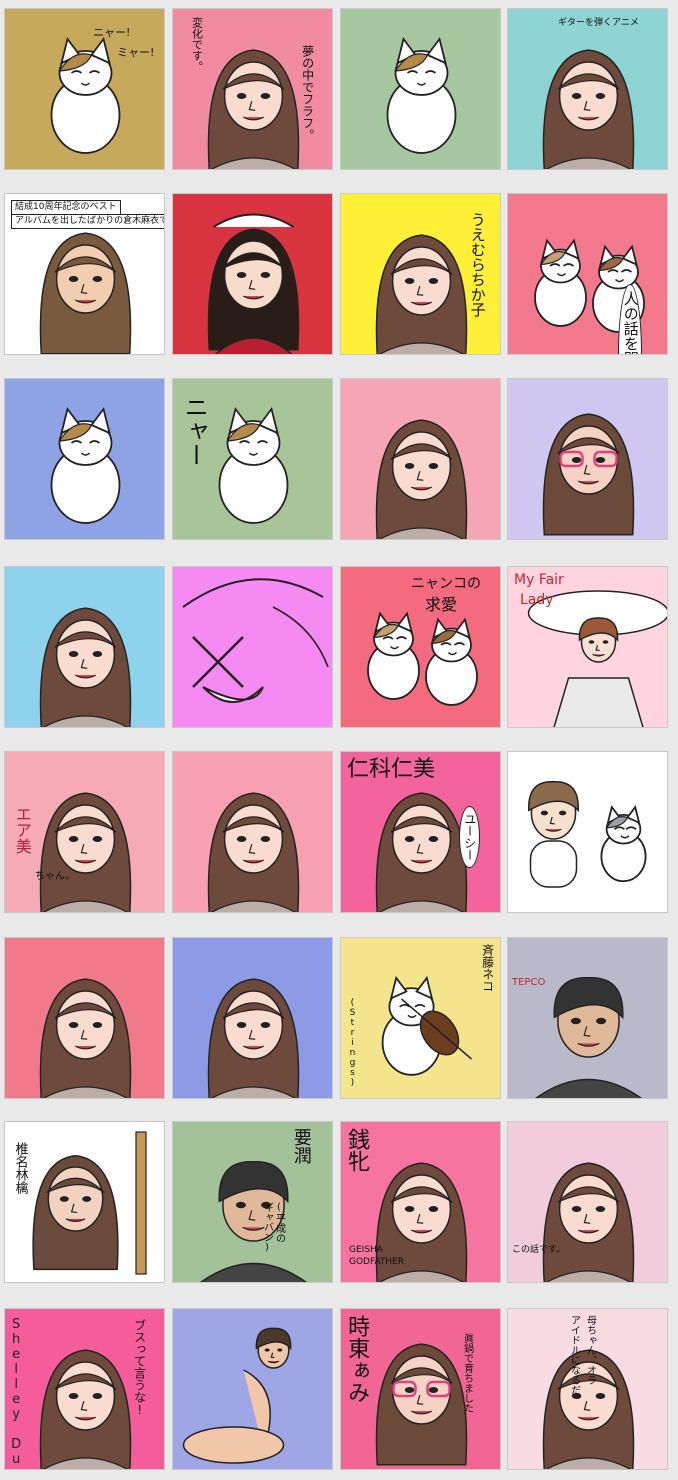 This screenshot has height=1480, width=678. What do you see at coordinates (84, 1389) in the screenshot?
I see `sticker-tile: Shelley Duvall ブスって言うな!` at bounding box center [84, 1389].